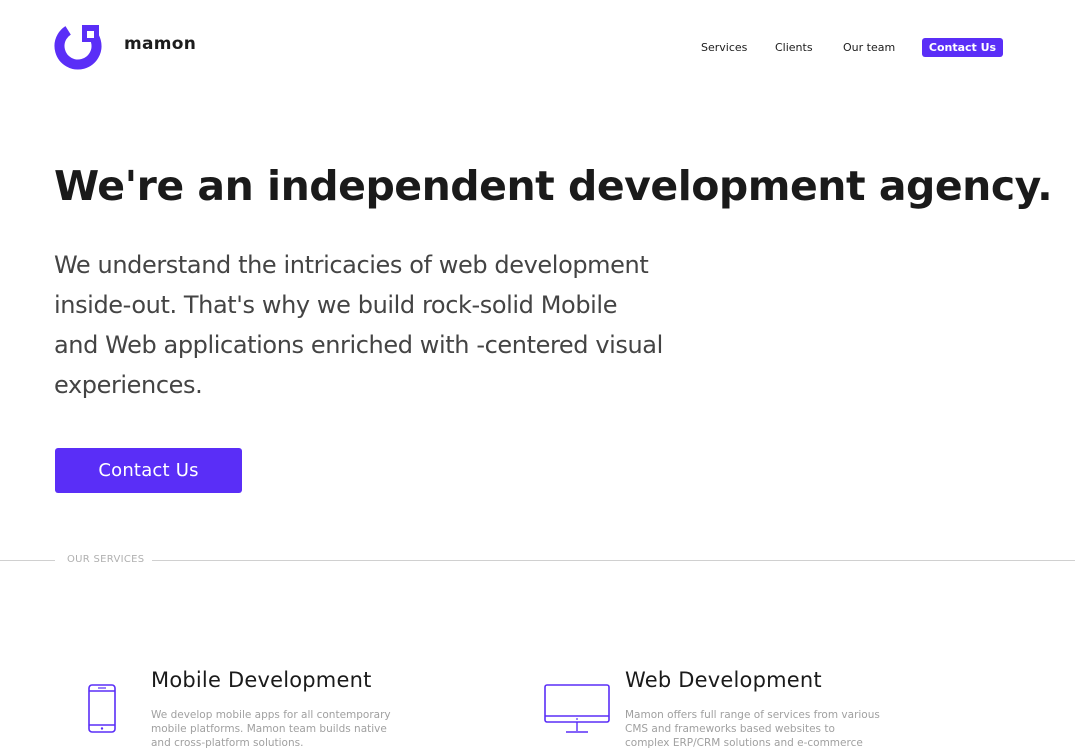 Image resolution: width=1075 pixels, height=752 pixels. I want to click on mobile-phone-icon, so click(102, 711).